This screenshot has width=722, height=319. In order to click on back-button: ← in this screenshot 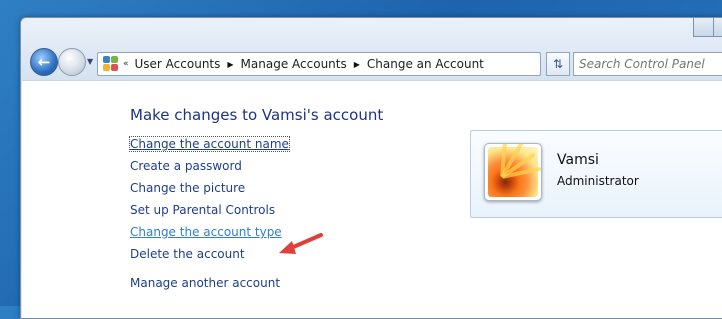, I will do `click(44, 62)`.